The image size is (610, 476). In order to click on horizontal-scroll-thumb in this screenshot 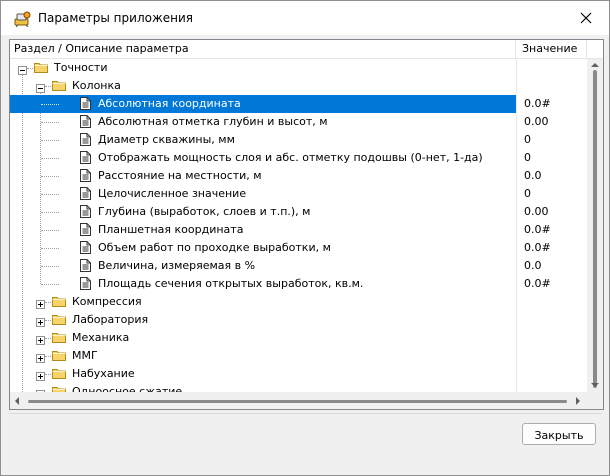, I will do `click(297, 401)`.